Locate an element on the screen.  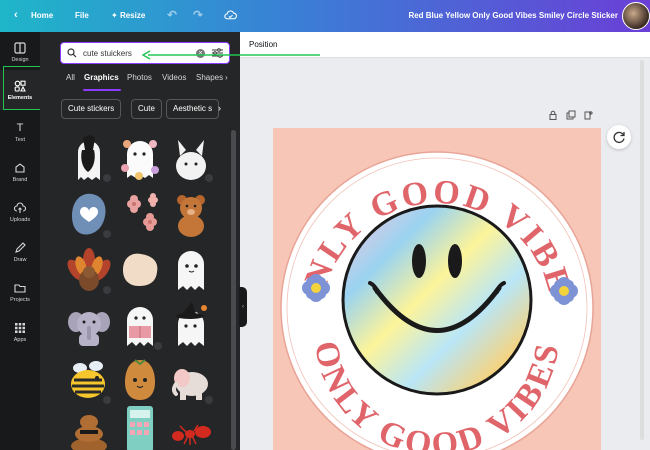
canvas-scrollbar is located at coordinates (642, 250).